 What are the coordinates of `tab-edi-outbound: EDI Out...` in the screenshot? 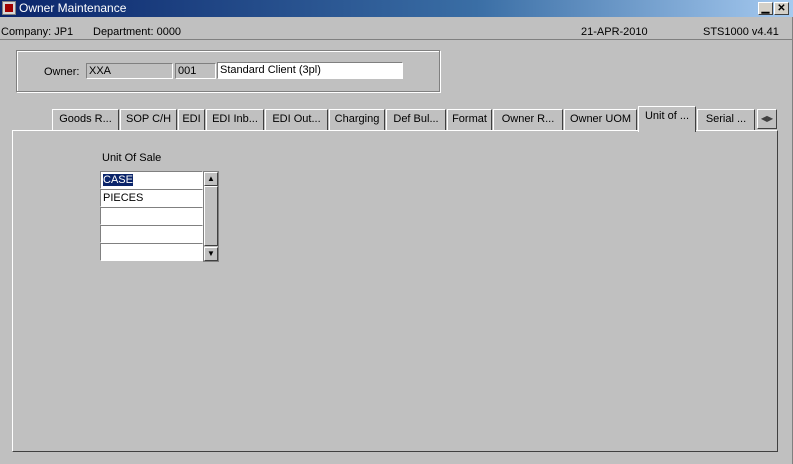 It's located at (296, 119).